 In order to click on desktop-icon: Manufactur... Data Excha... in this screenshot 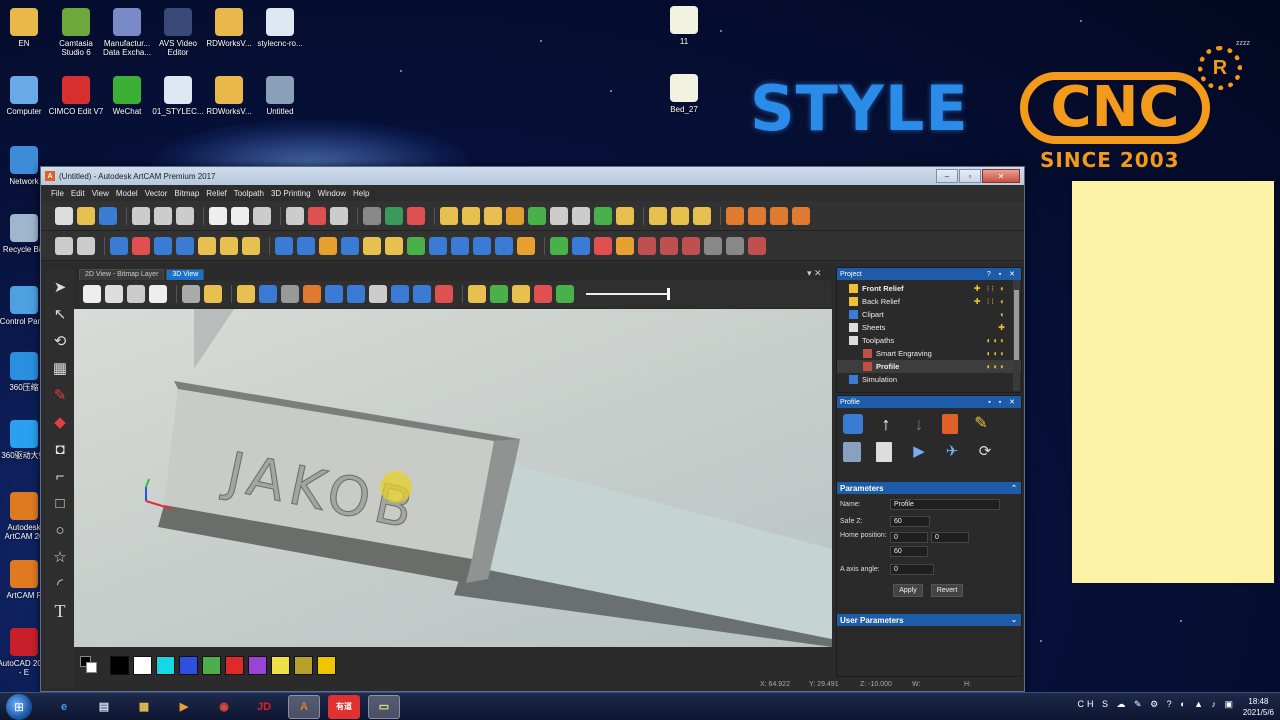, I will do `click(127, 32)`.